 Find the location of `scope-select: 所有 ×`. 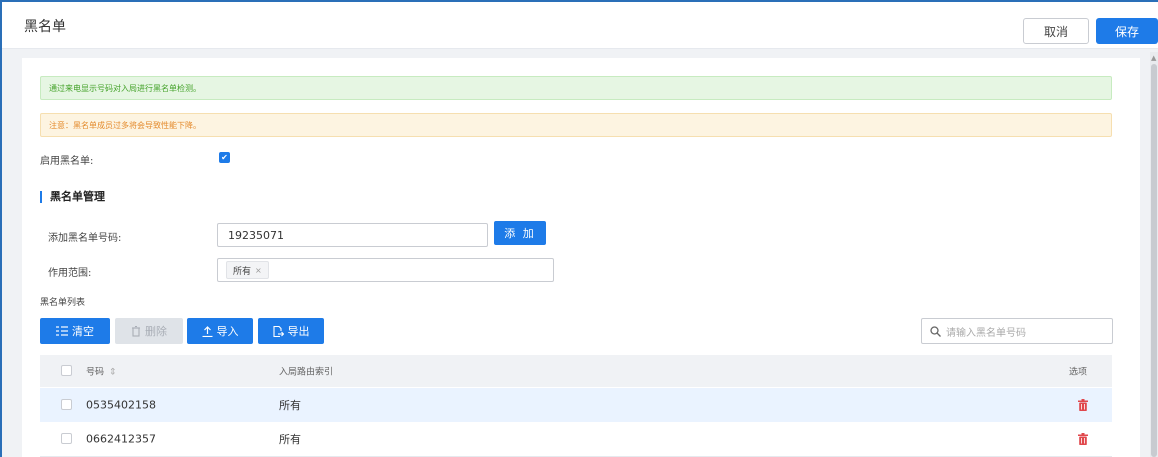

scope-select: 所有 × is located at coordinates (385, 270).